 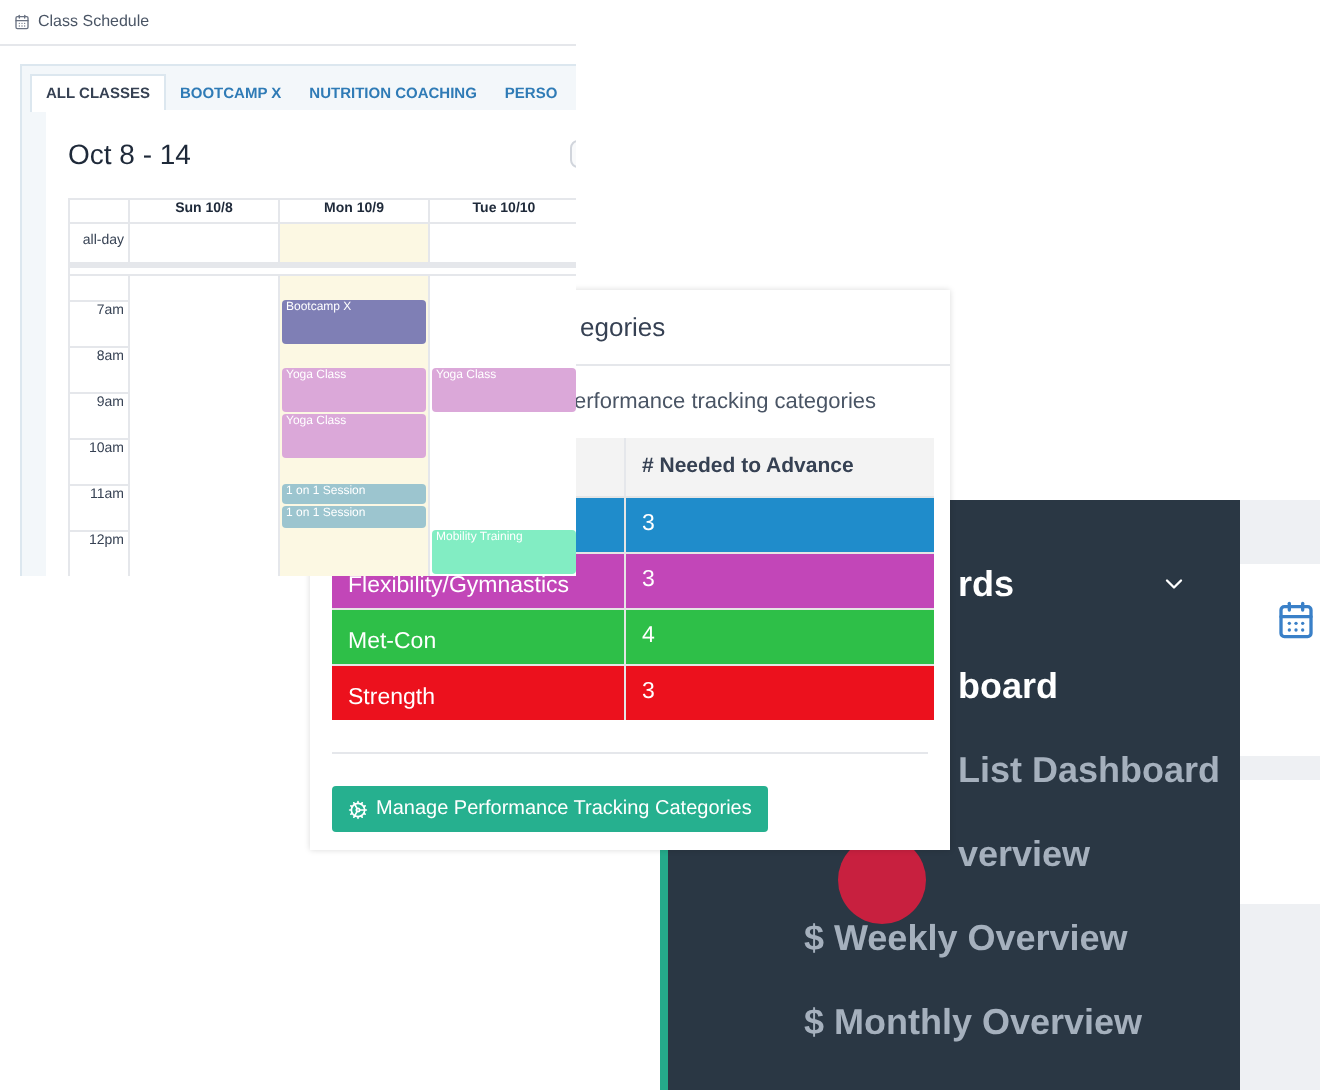 What do you see at coordinates (1008, 686) in the screenshot?
I see `menu-item: board` at bounding box center [1008, 686].